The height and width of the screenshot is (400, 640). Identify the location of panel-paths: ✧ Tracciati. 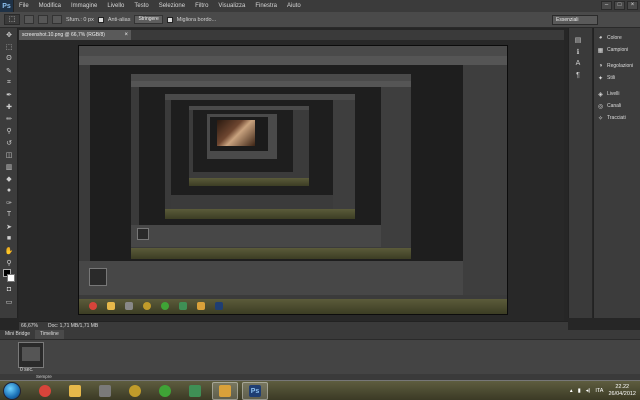
(617, 118).